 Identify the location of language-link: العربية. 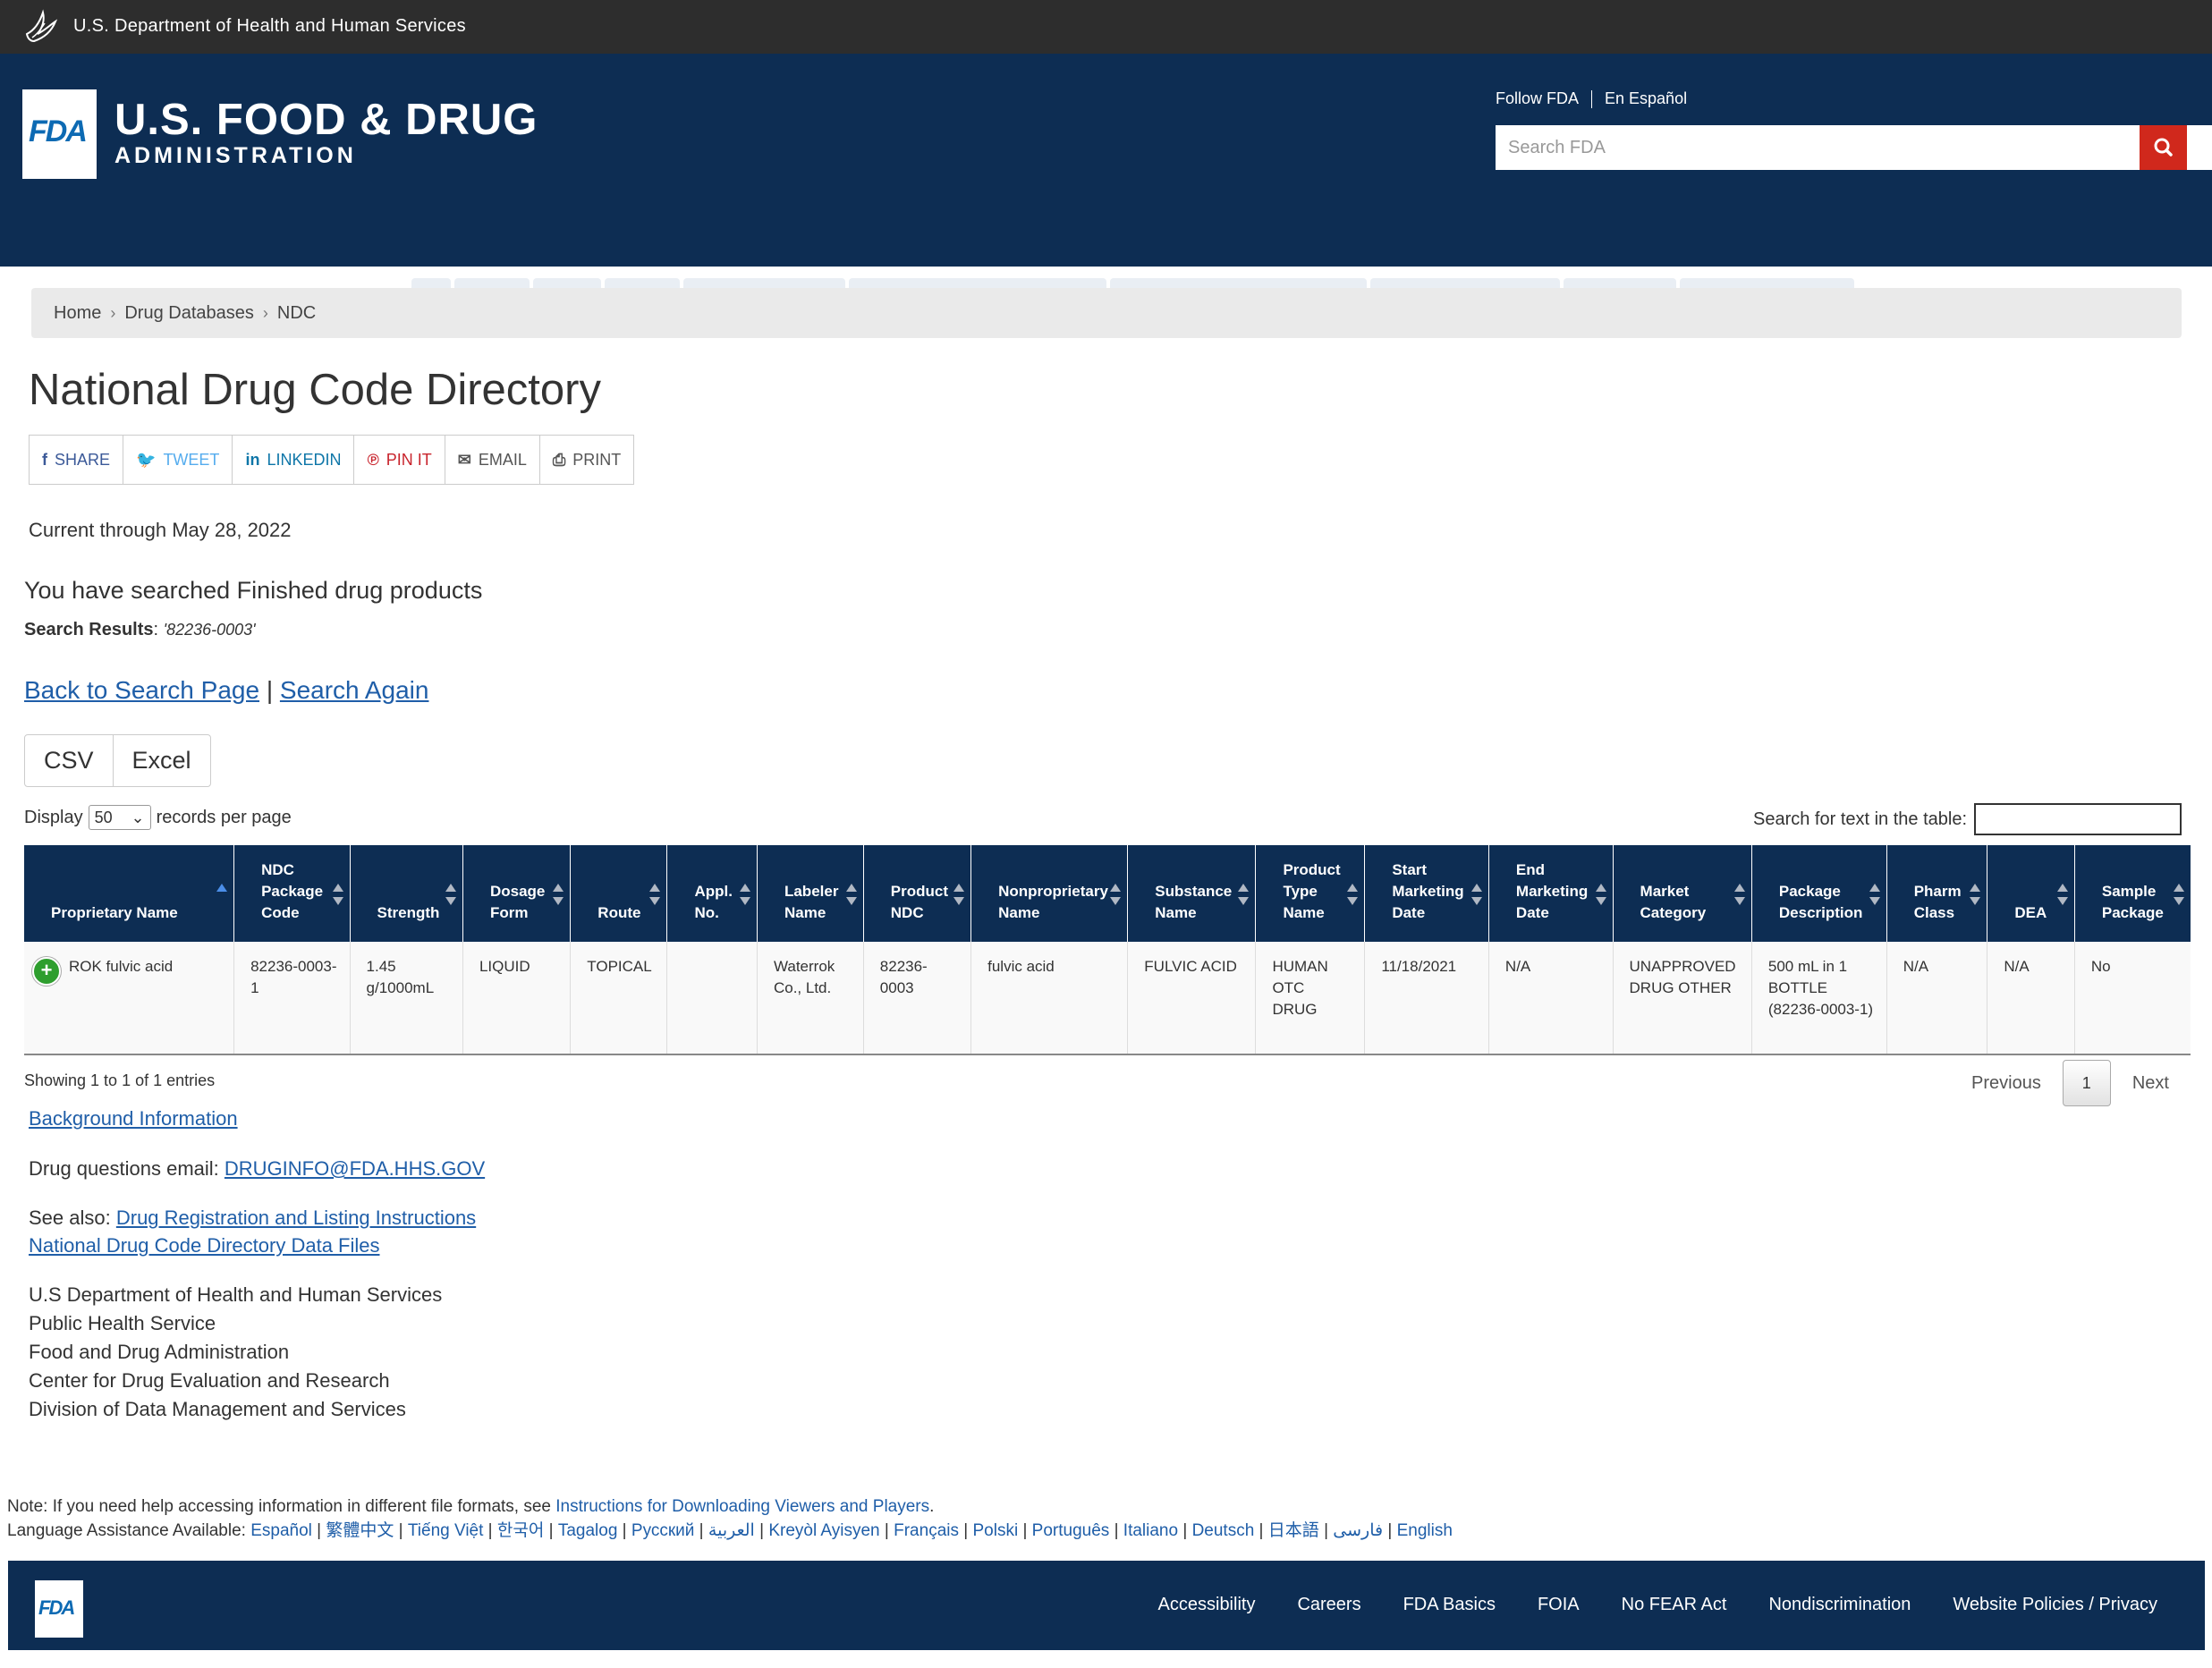
(732, 1530).